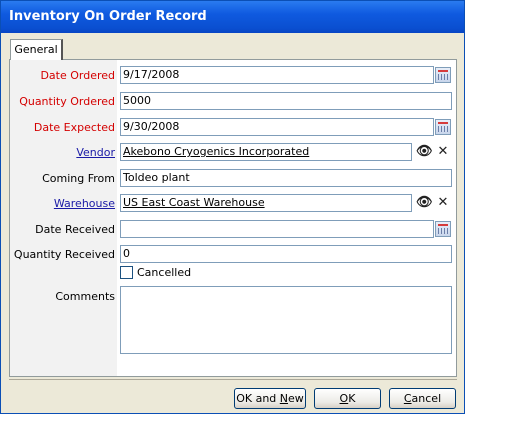 The width and height of the screenshot is (529, 425). I want to click on quantity-received-label: Quantity Received, so click(64, 254).